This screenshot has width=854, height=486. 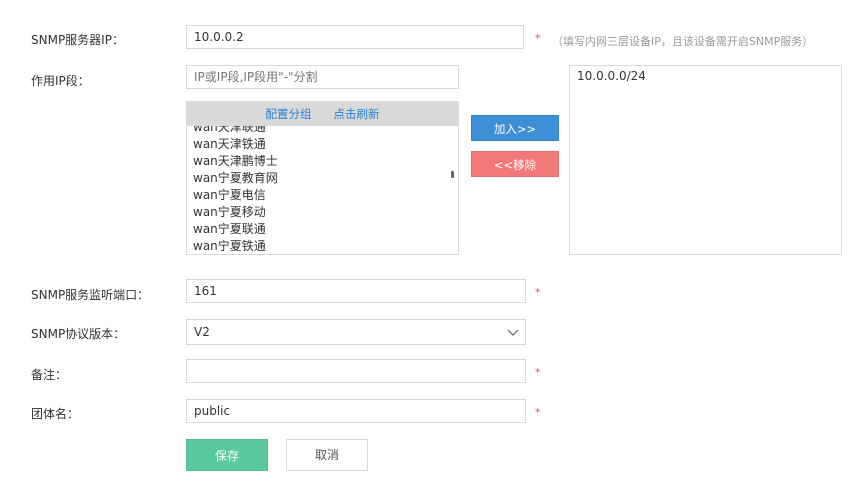 I want to click on version-value: V2, so click(x=202, y=332).